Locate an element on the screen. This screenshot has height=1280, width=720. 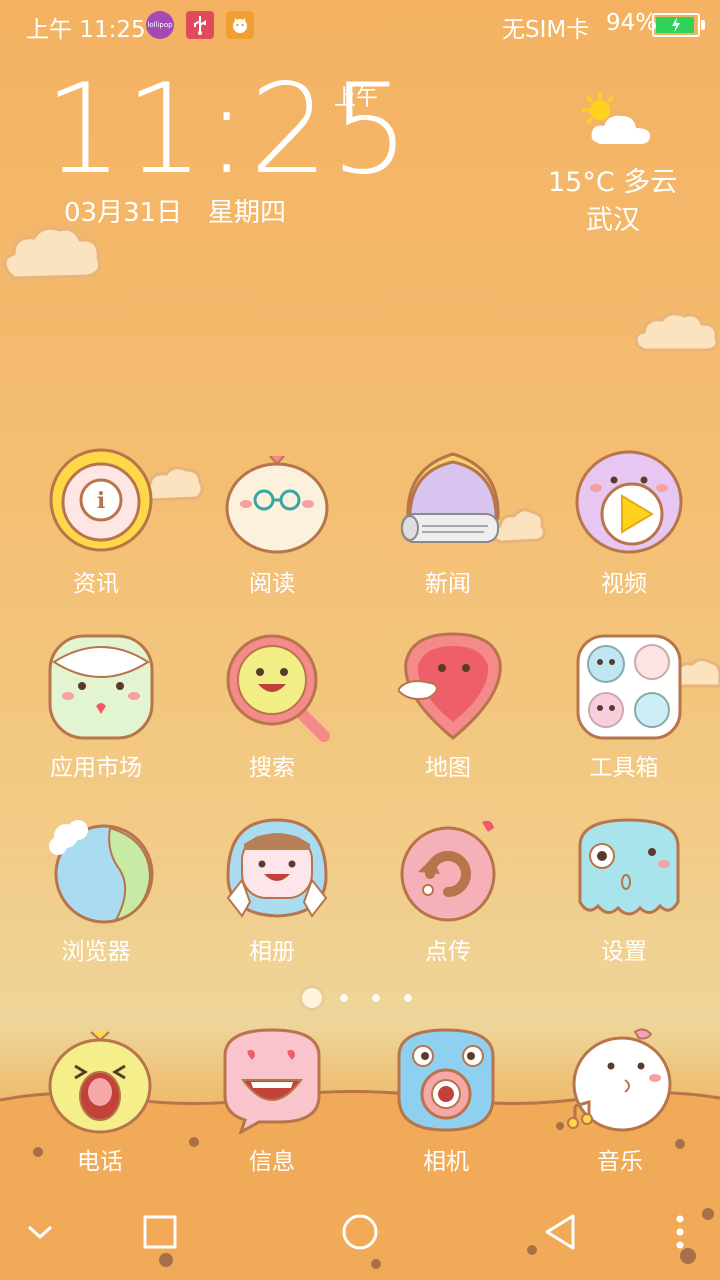
usb-icon is located at coordinates (200, 25).